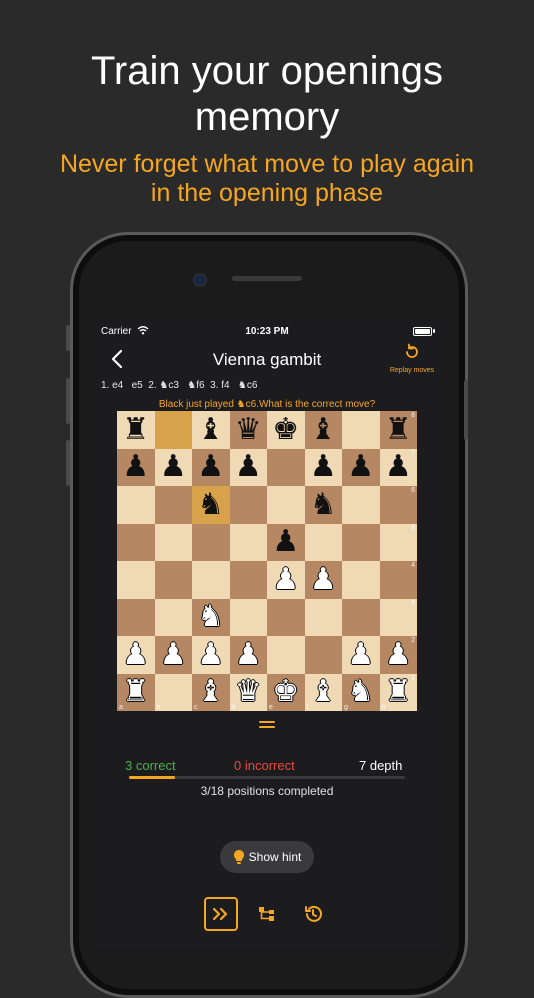  I want to click on square-e5: ♟, so click(286, 542).